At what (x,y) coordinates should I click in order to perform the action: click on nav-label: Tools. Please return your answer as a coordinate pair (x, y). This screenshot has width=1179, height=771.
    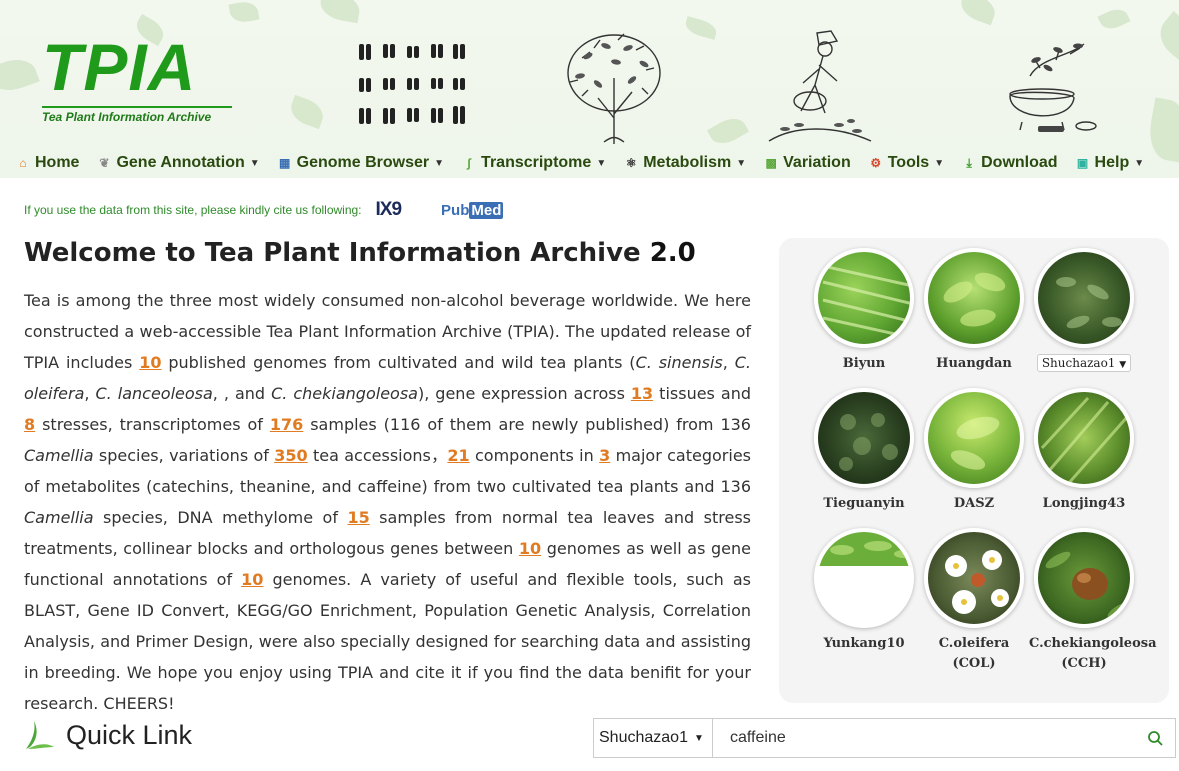
    Looking at the image, I should click on (908, 162).